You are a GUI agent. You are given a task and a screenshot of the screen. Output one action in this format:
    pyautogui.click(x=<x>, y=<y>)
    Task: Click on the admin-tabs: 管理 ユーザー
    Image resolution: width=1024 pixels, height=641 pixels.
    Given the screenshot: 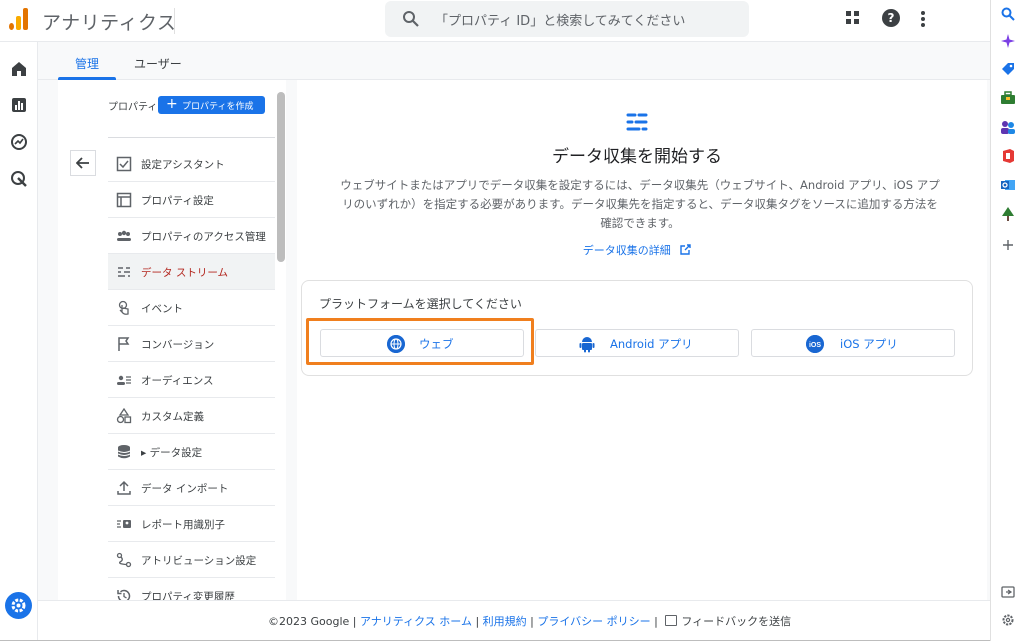 What is the action you would take?
    pyautogui.click(x=514, y=61)
    